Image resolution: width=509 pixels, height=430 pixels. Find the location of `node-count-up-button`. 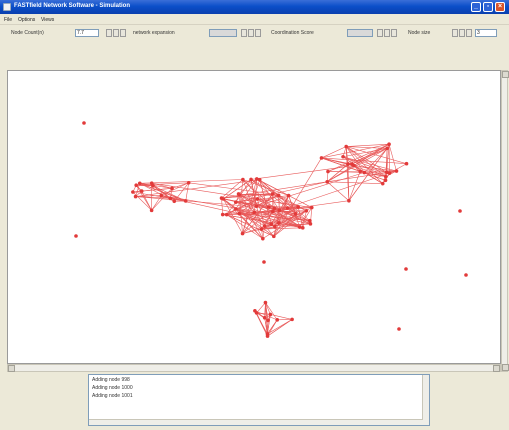

node-count-up-button is located at coordinates (116, 33).